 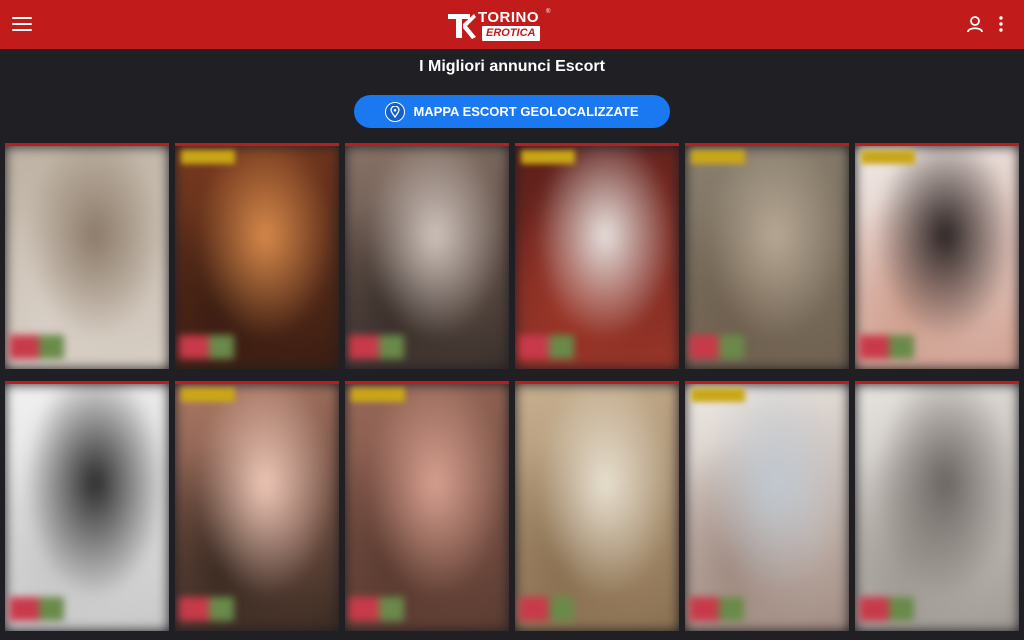 I want to click on map-escort-button: MAPPA ESCORT GEOLOCALIZZATE, so click(x=512, y=111).